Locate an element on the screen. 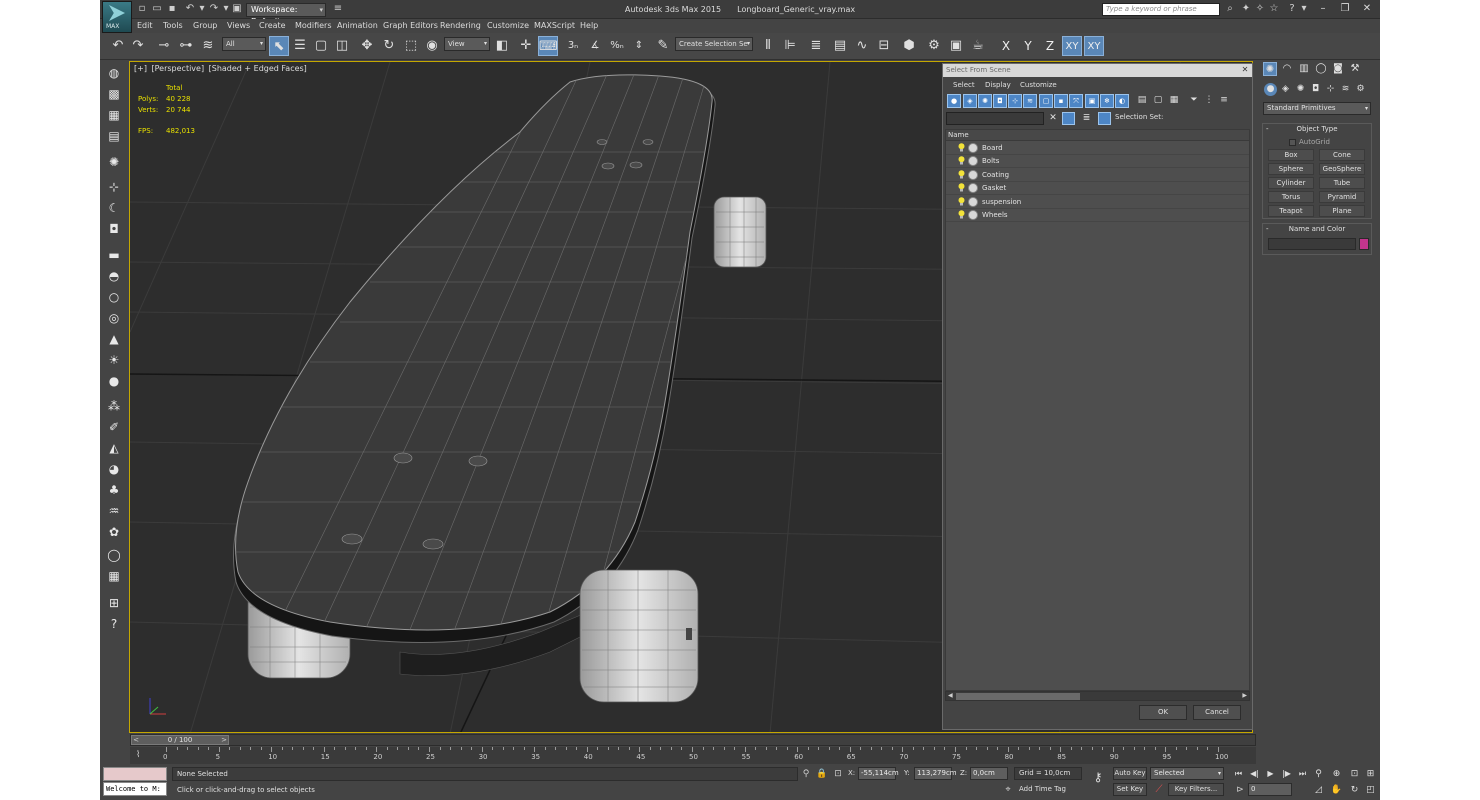 The width and height of the screenshot is (1480, 800). scrollbar-thumb is located at coordinates (1018, 696).